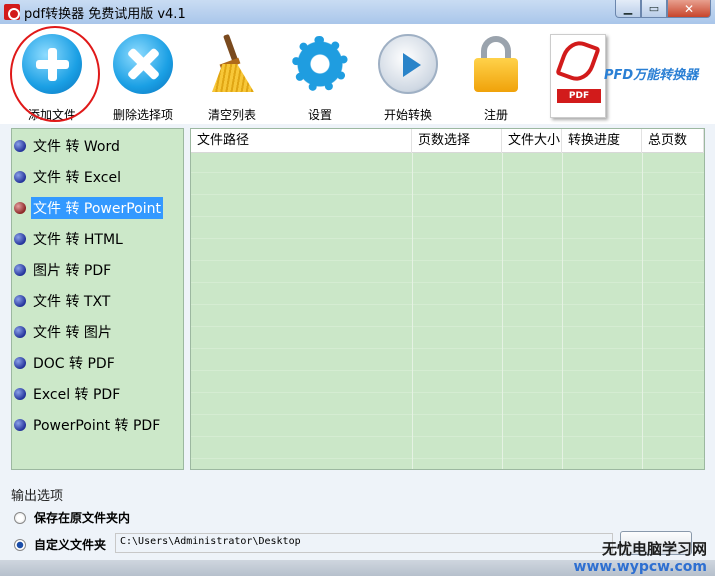  I want to click on add-icon, so click(52, 64).